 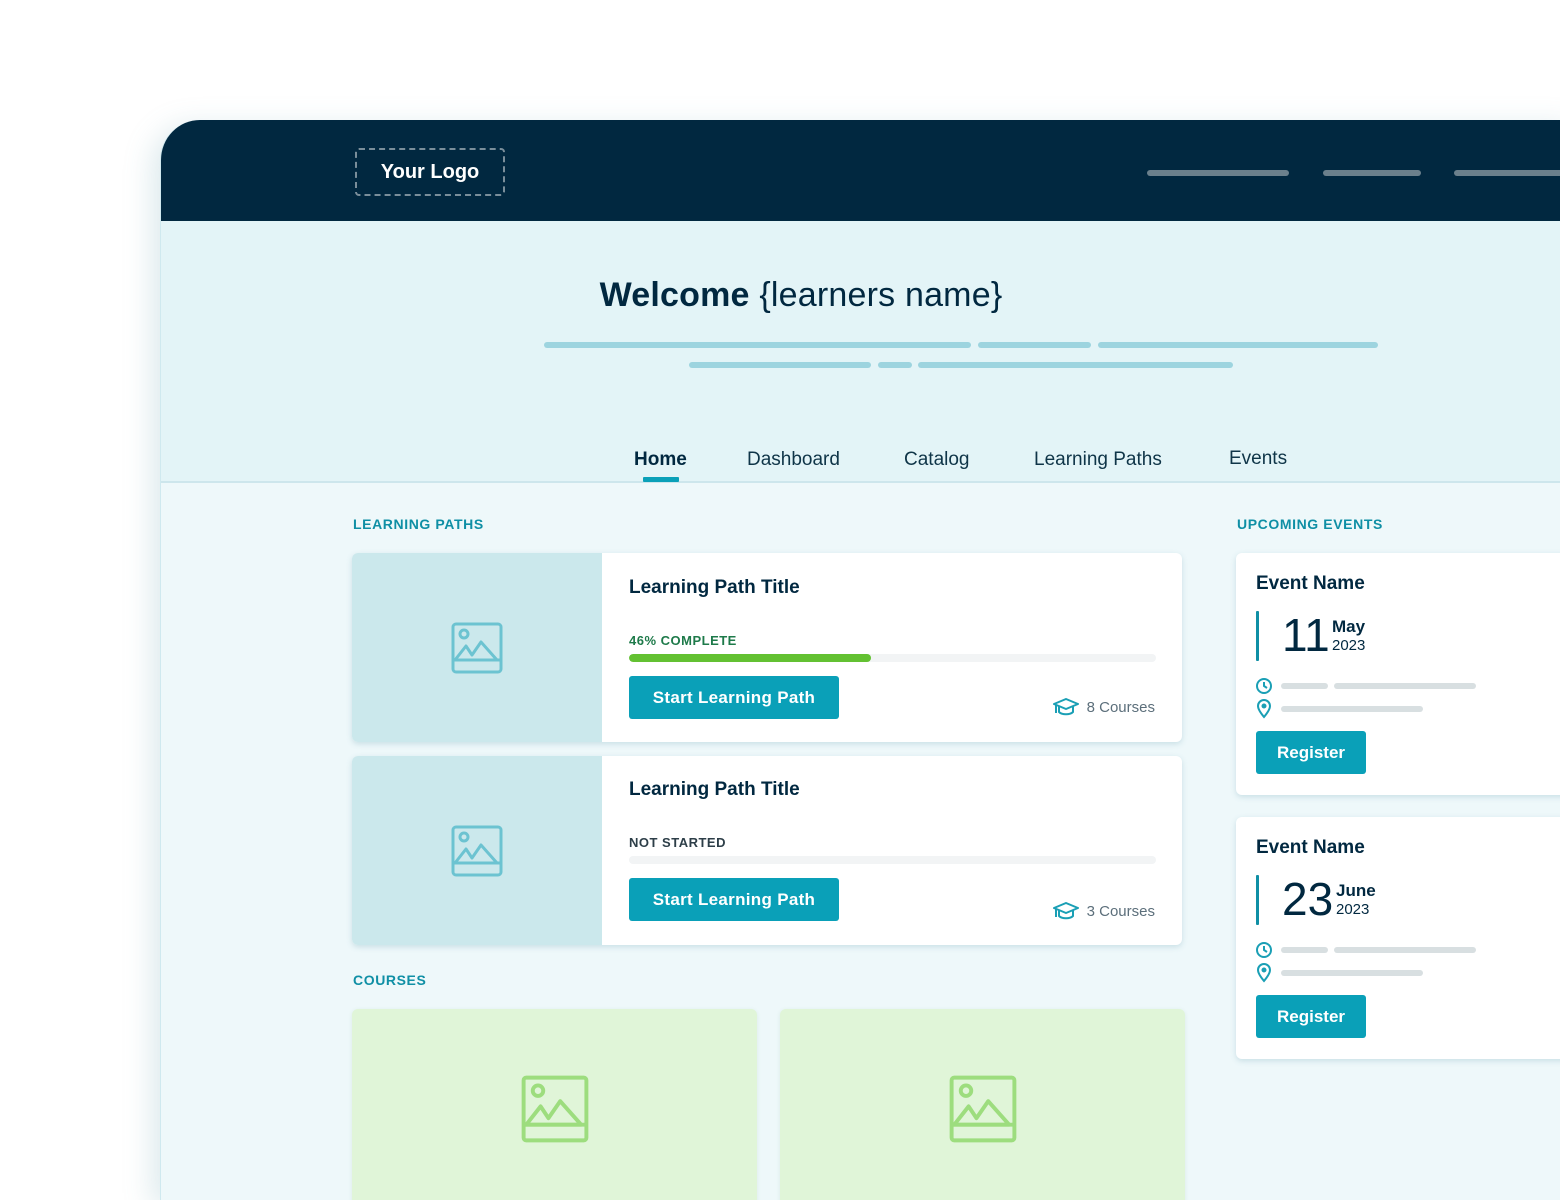 I want to click on event-month: May, so click(x=1349, y=626).